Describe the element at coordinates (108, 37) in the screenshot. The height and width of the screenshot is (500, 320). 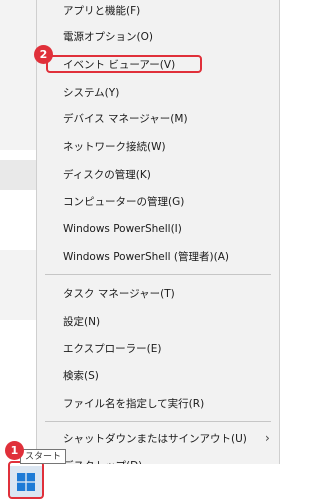
I see `menu-item-power-options: 電源オプション(O)` at that location.